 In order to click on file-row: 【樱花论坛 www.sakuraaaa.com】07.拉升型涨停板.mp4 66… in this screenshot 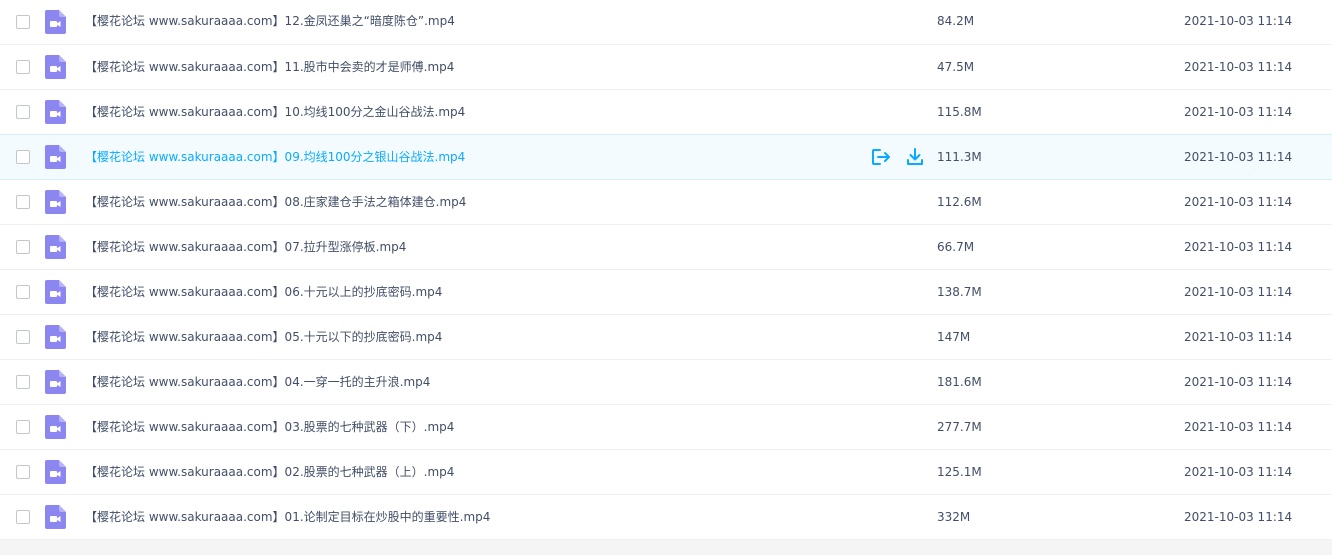, I will do `click(666, 247)`.